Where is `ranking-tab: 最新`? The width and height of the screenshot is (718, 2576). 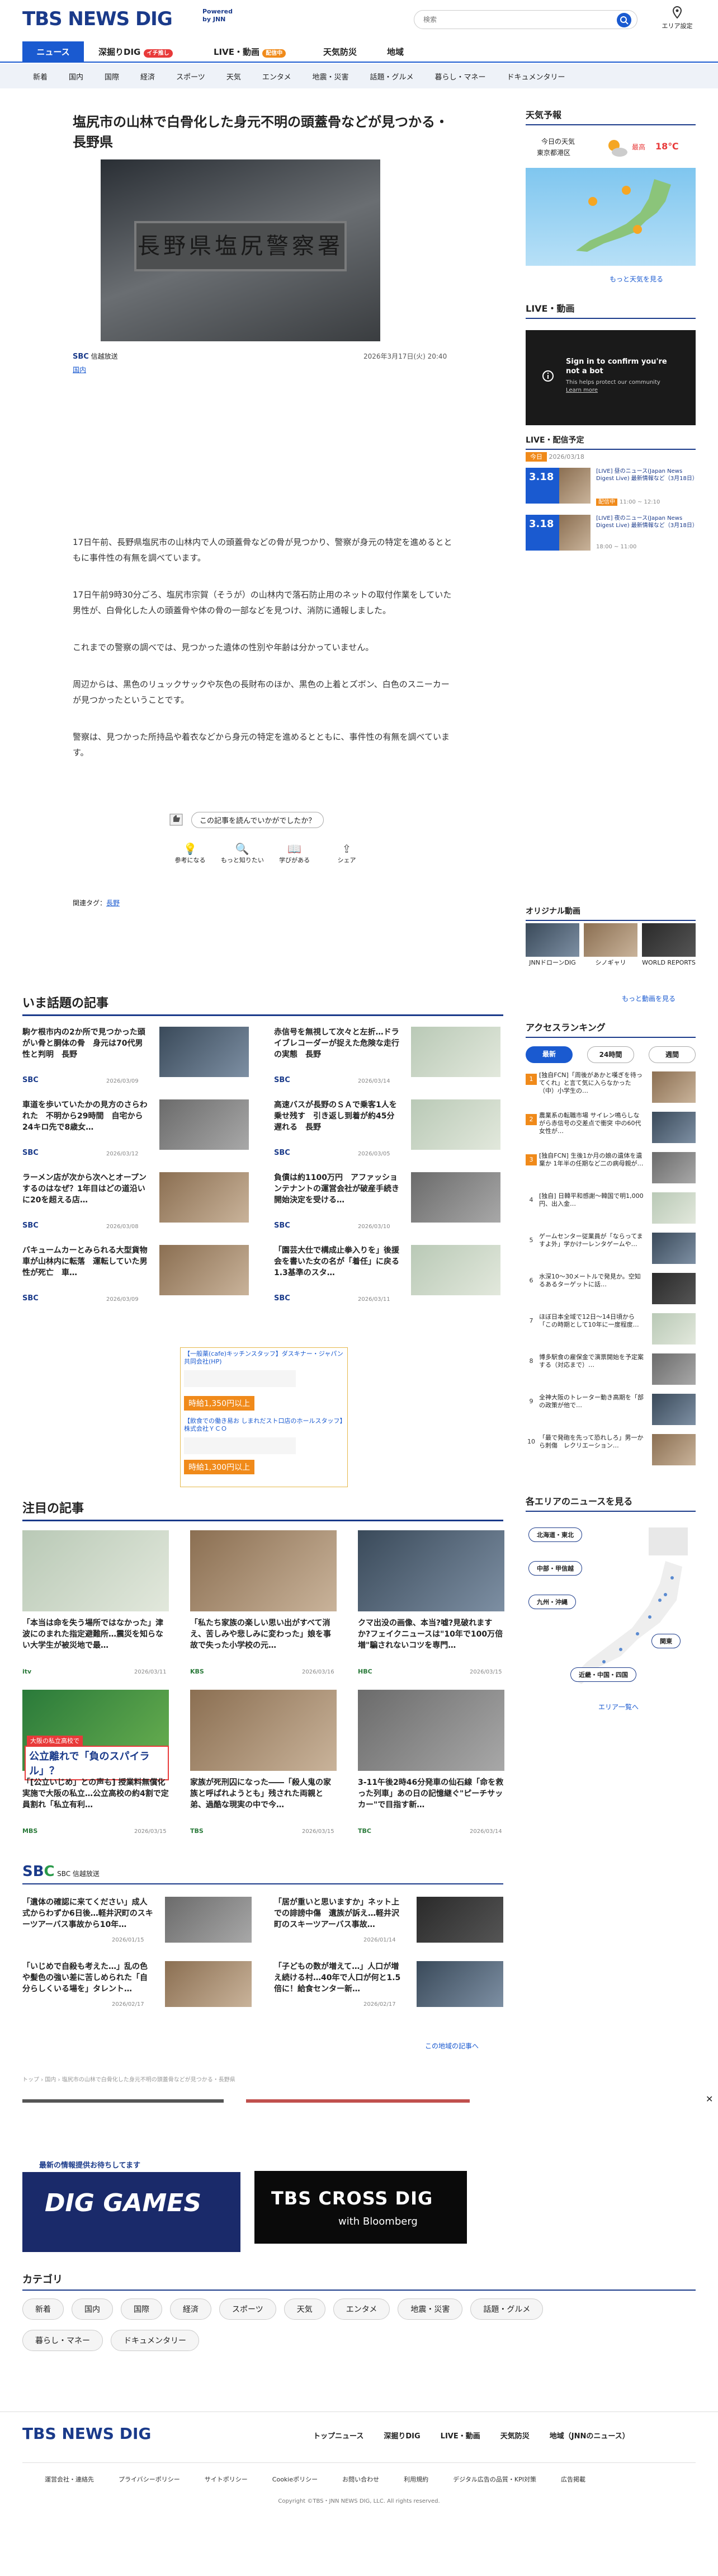
ranking-tab: 最新 is located at coordinates (549, 1054).